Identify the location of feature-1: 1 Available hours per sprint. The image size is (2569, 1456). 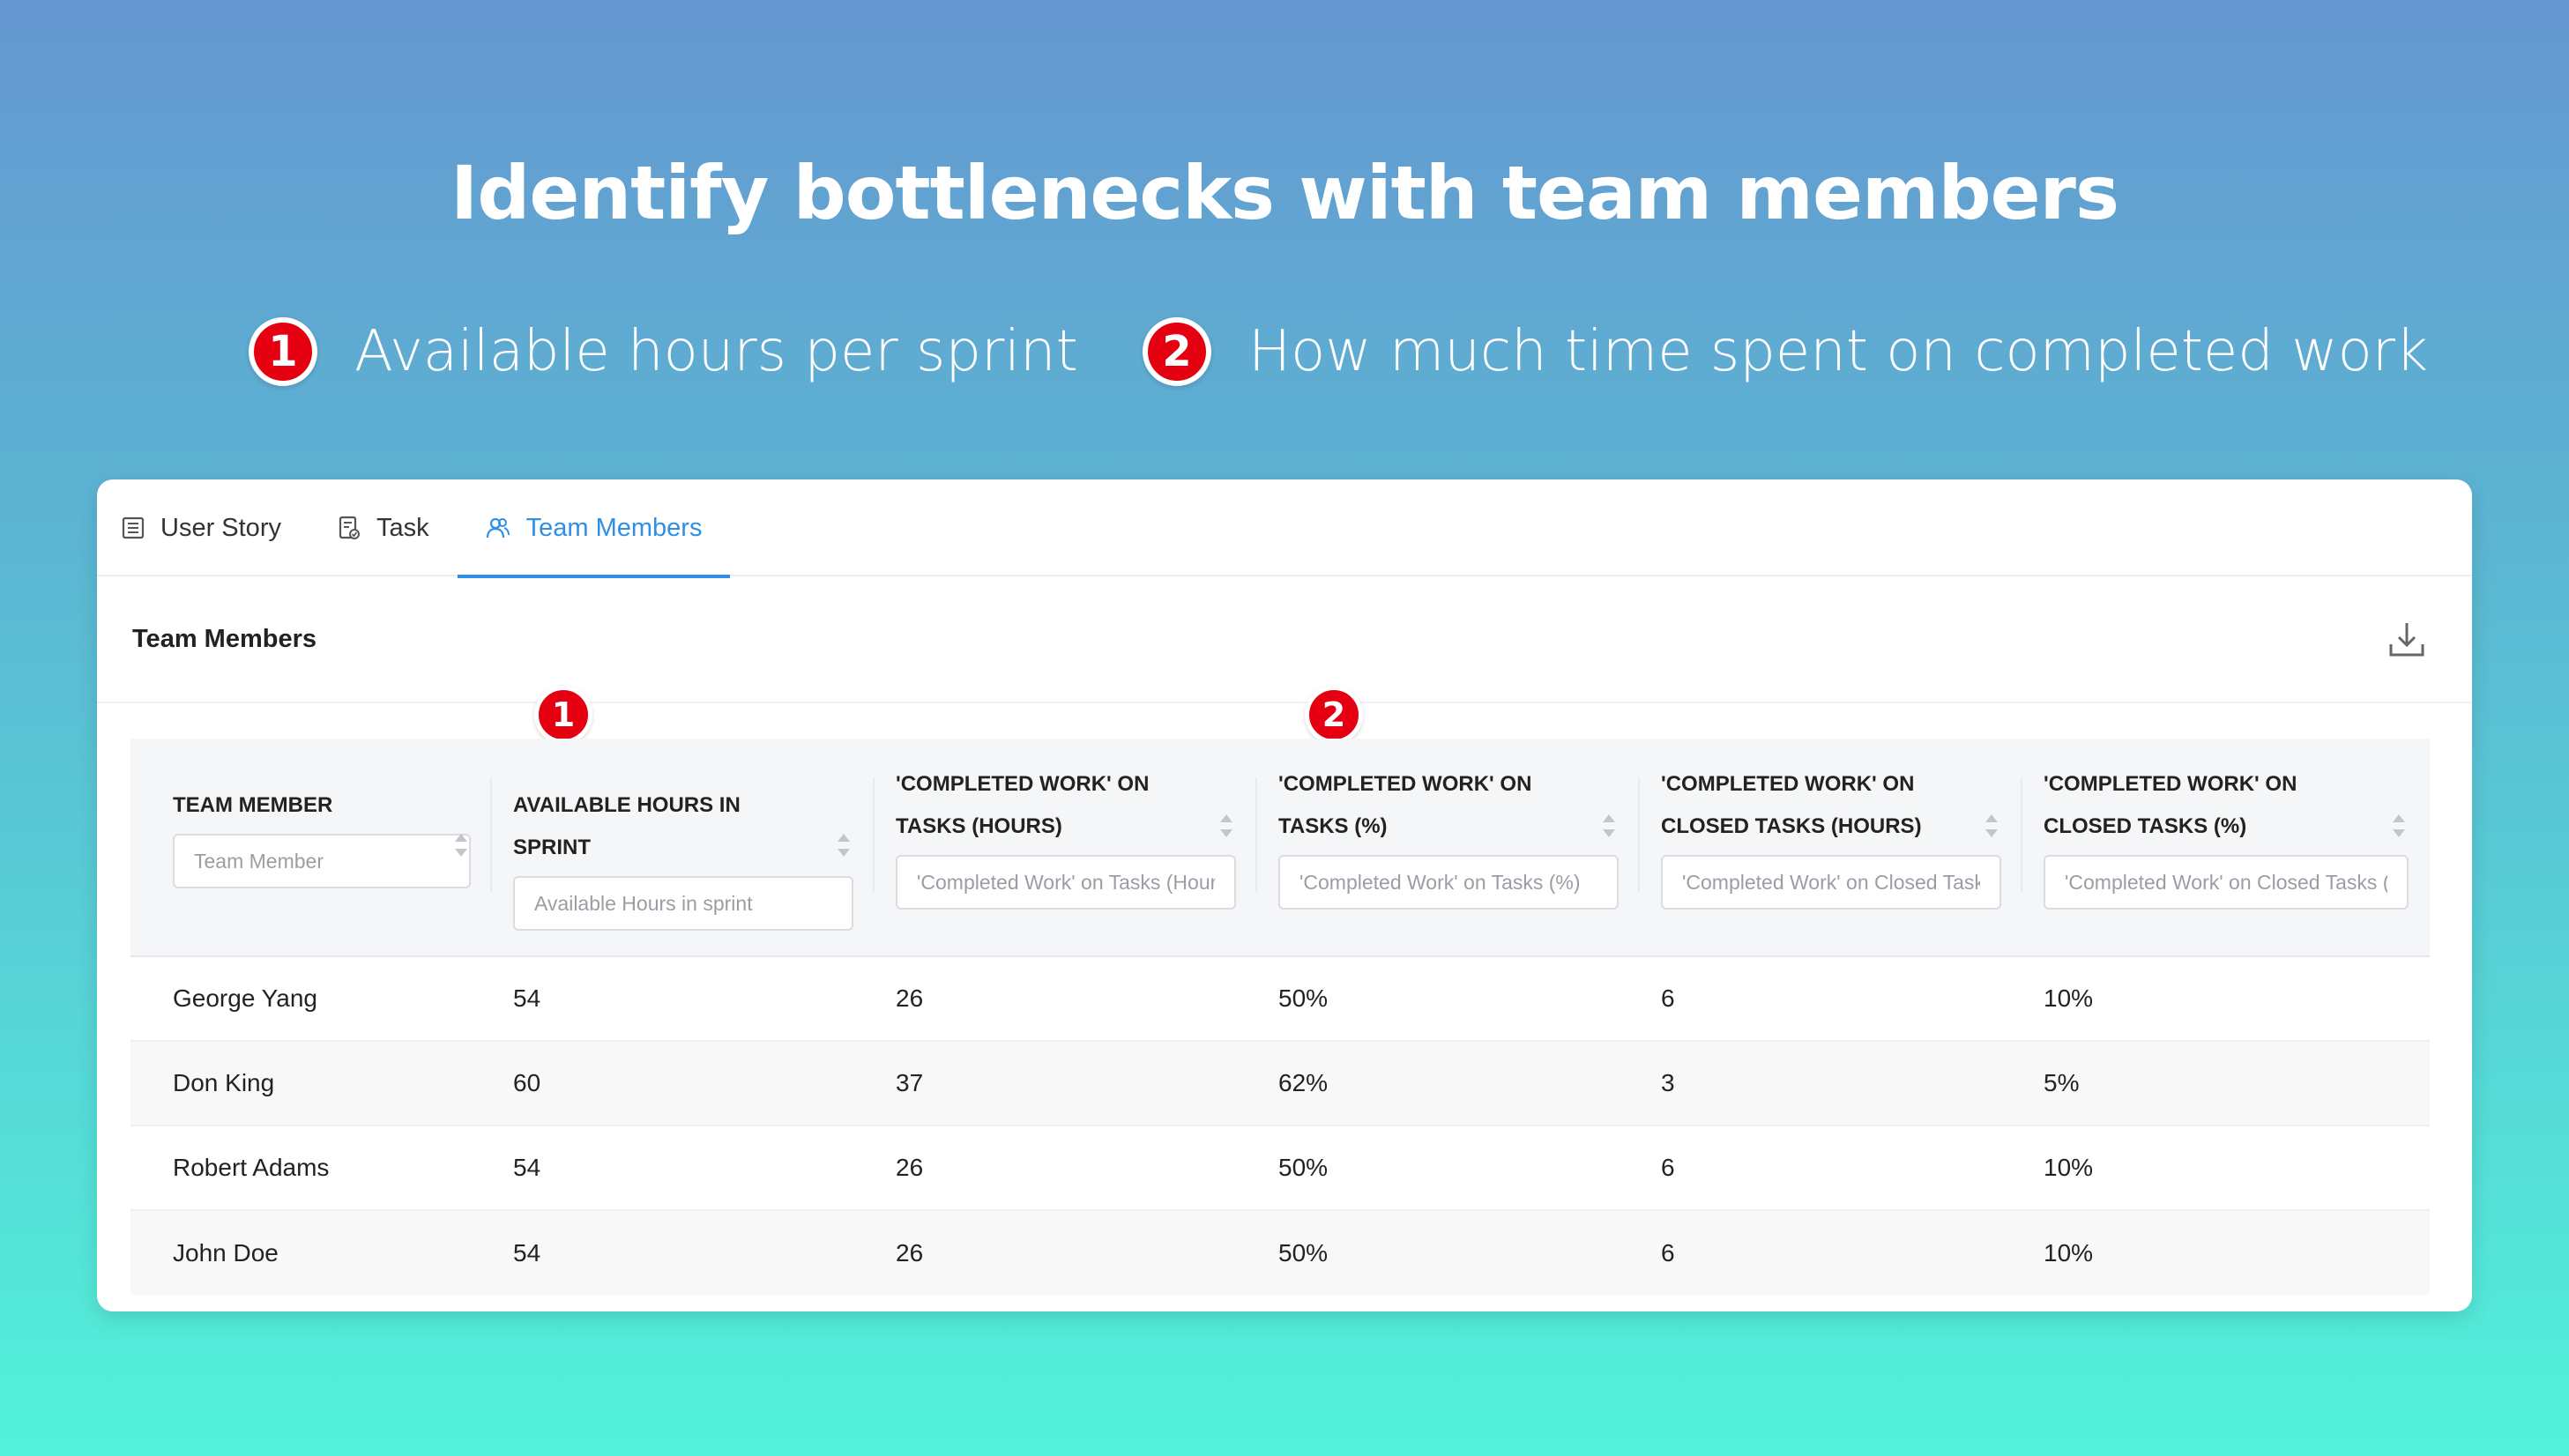
(663, 351).